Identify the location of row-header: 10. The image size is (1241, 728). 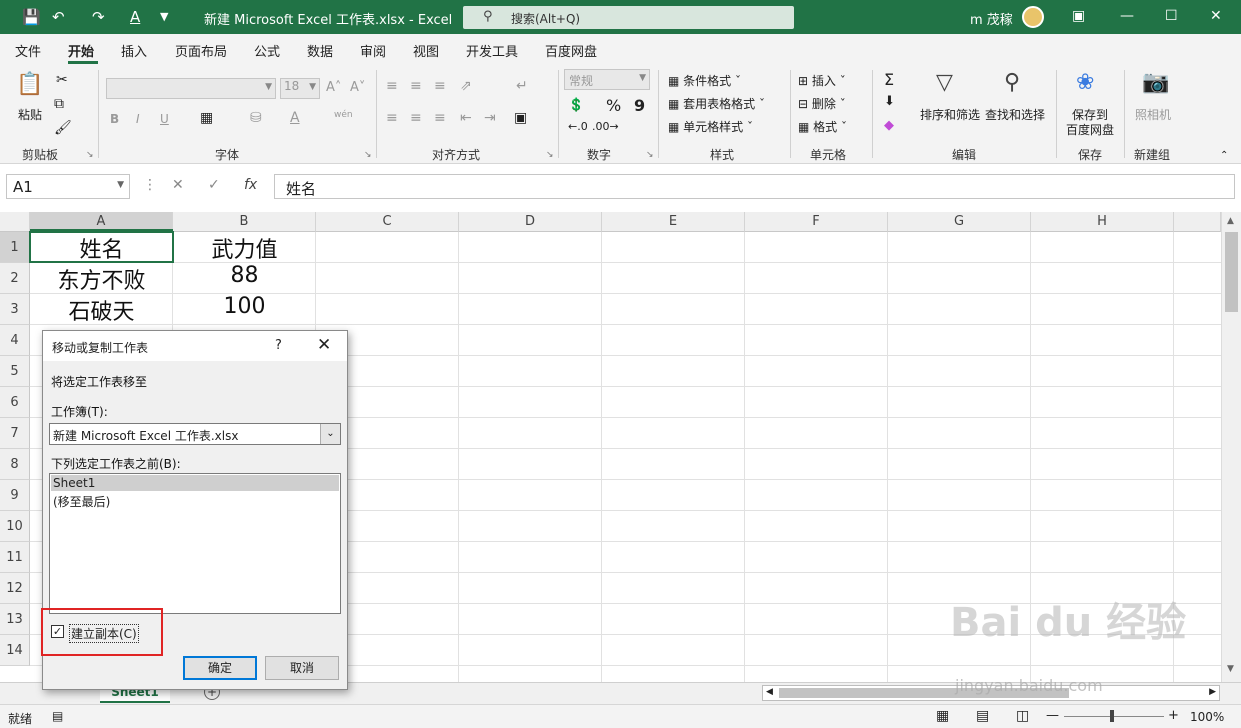
(15, 526).